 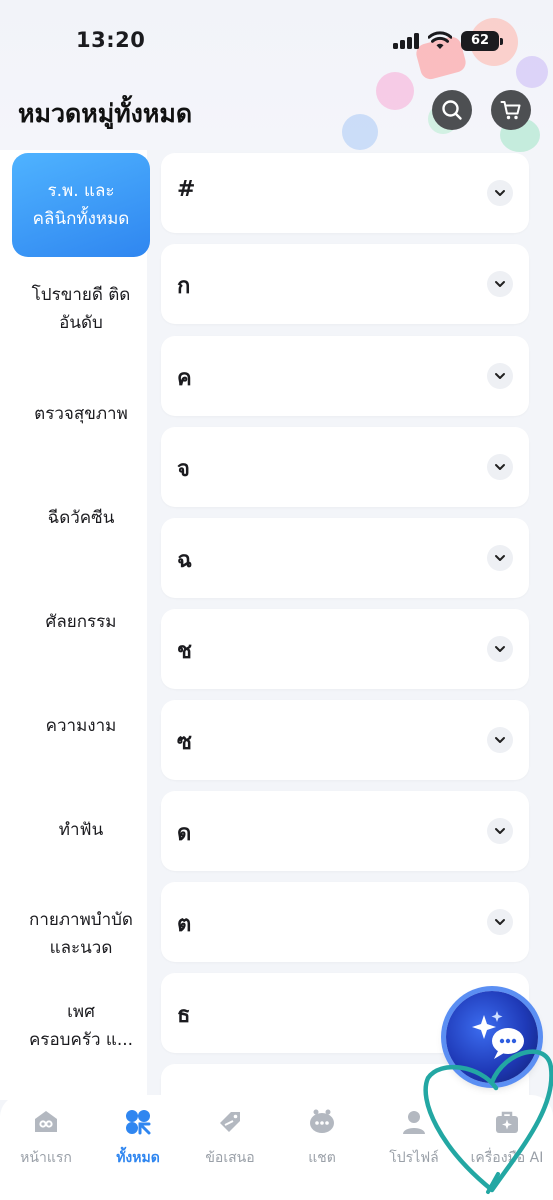 I want to click on tab-label: แชต, so click(x=322, y=1158).